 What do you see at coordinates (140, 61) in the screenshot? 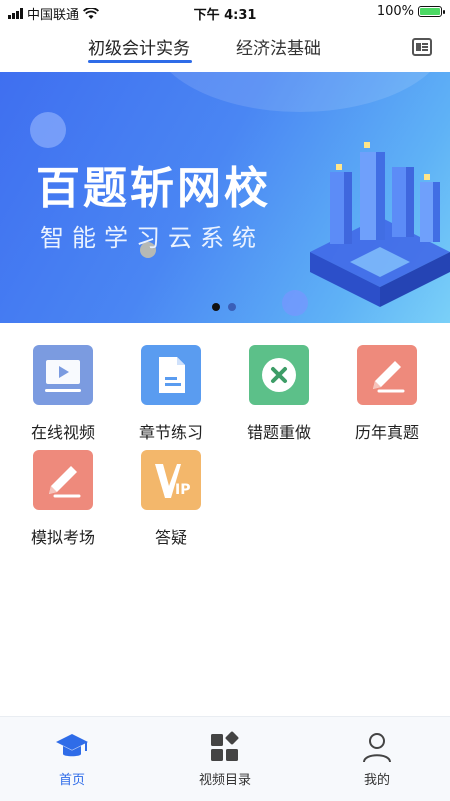
I see `tab-active-indicator` at bounding box center [140, 61].